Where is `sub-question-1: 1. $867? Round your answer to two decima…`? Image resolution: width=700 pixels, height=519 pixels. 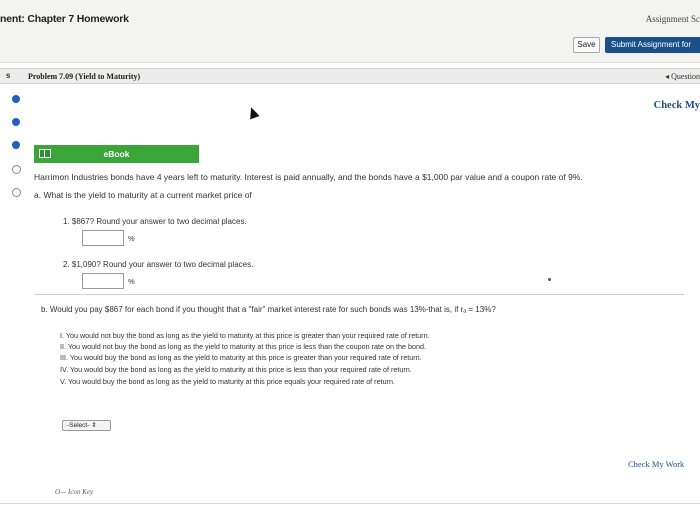 sub-question-1: 1. $867? Round your answer to two decima… is located at coordinates (155, 221).